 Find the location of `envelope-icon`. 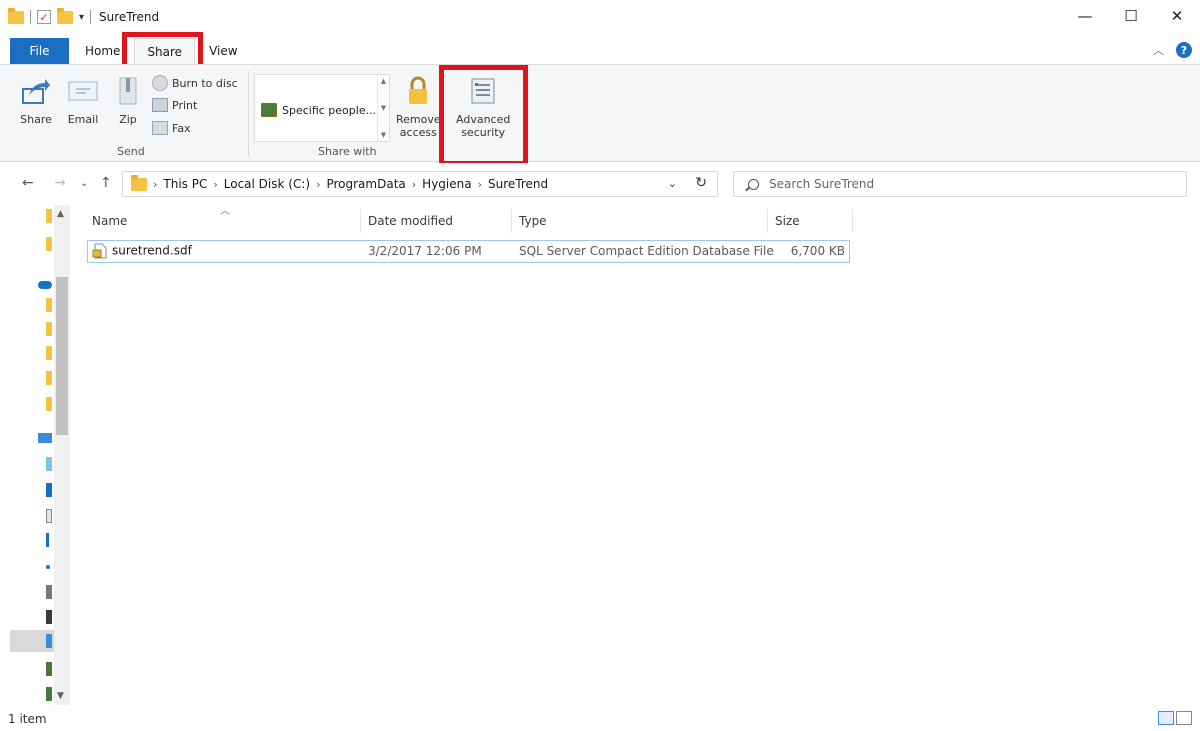

envelope-icon is located at coordinates (83, 91).